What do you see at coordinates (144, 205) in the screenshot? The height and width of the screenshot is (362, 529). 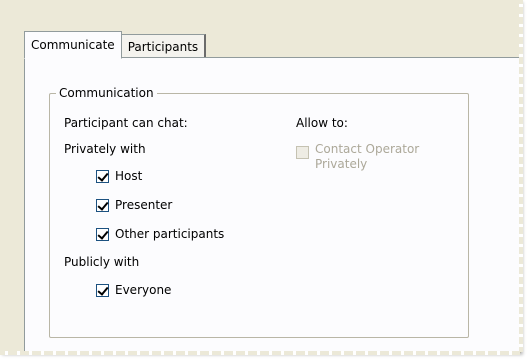 I see `presenter-checkbox-label: Presenter` at bounding box center [144, 205].